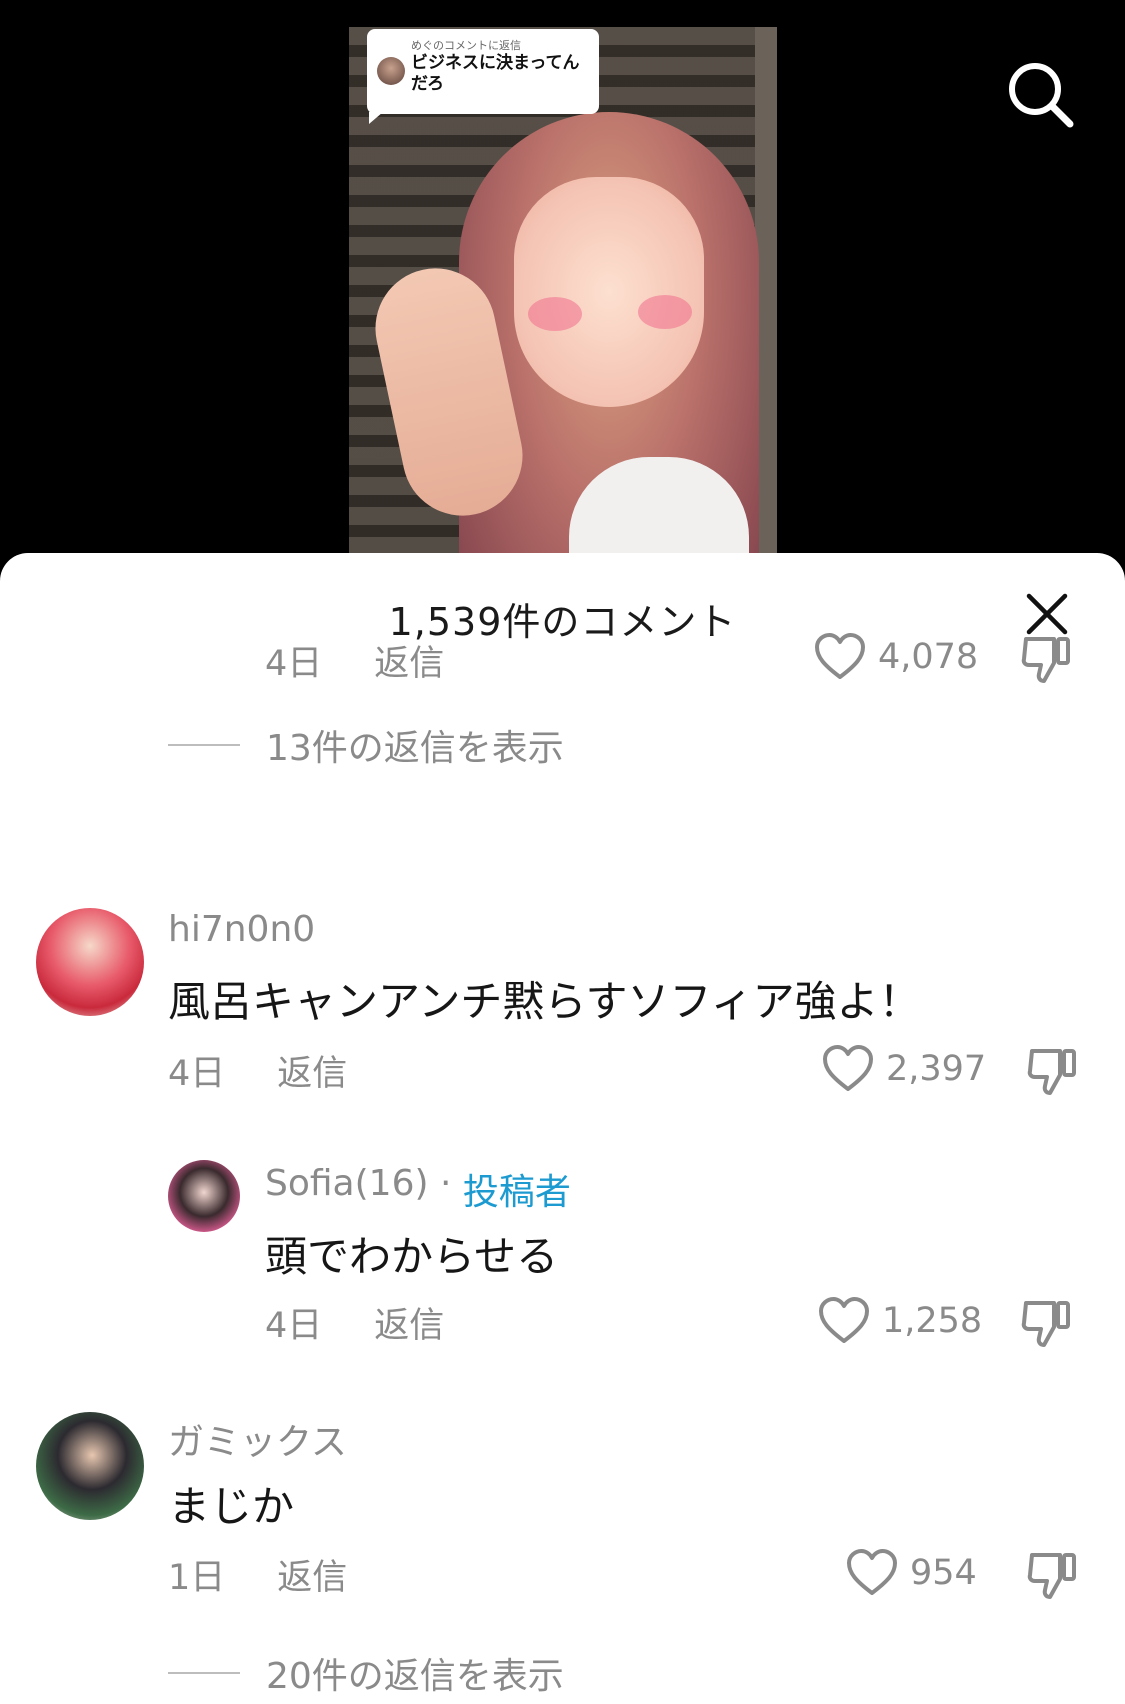 The image size is (1125, 1704). Describe the element at coordinates (466, 45) in the screenshot. I see `bubble-reply-source: めぐのコメントに返信` at that location.